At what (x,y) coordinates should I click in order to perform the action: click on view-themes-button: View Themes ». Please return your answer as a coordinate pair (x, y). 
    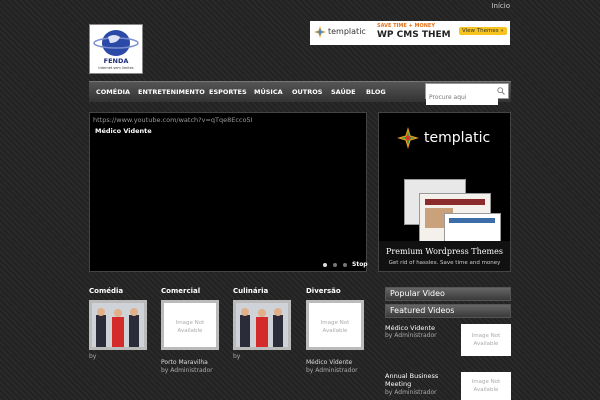
    Looking at the image, I should click on (483, 31).